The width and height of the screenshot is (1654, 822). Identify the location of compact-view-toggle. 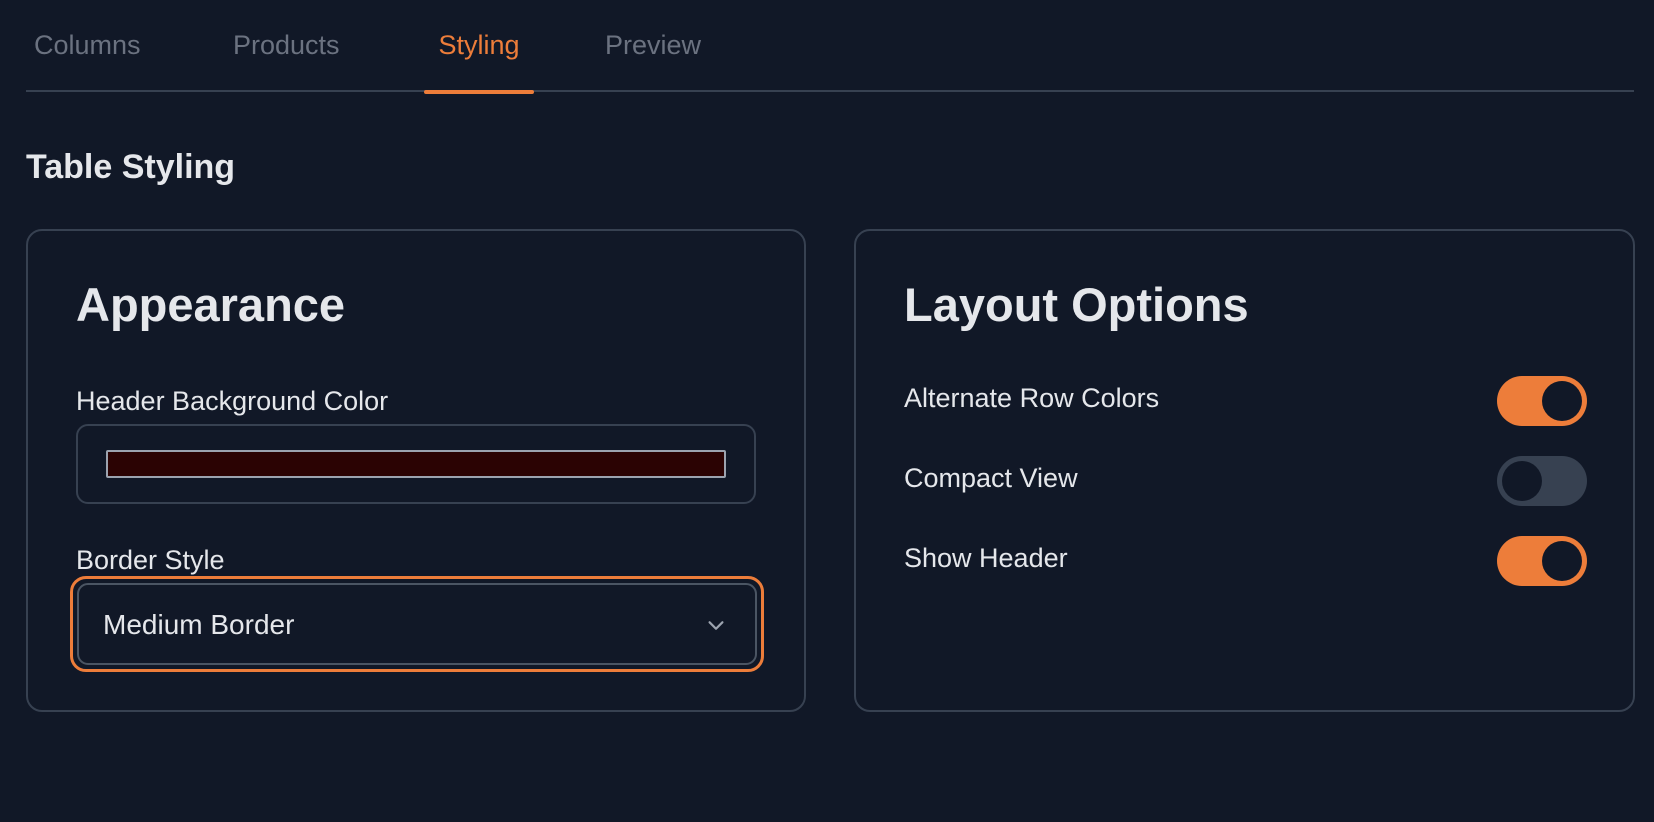
(1542, 481).